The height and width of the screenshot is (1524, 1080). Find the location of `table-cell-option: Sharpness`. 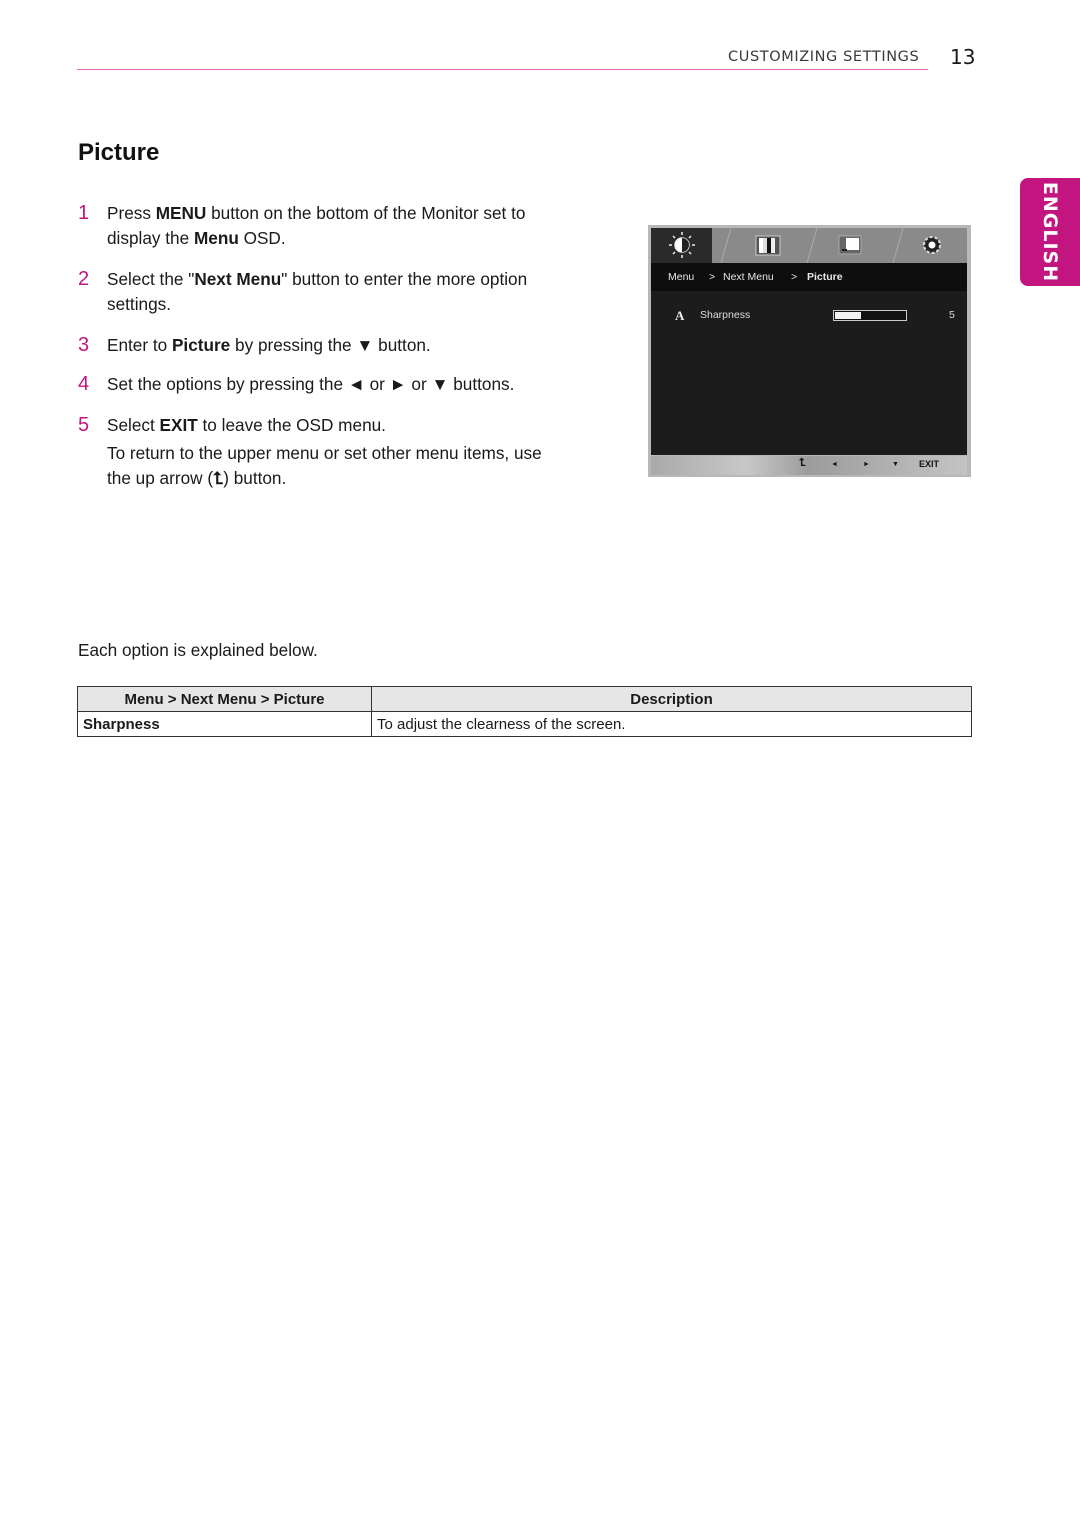

table-cell-option: Sharpness is located at coordinates (224, 724).